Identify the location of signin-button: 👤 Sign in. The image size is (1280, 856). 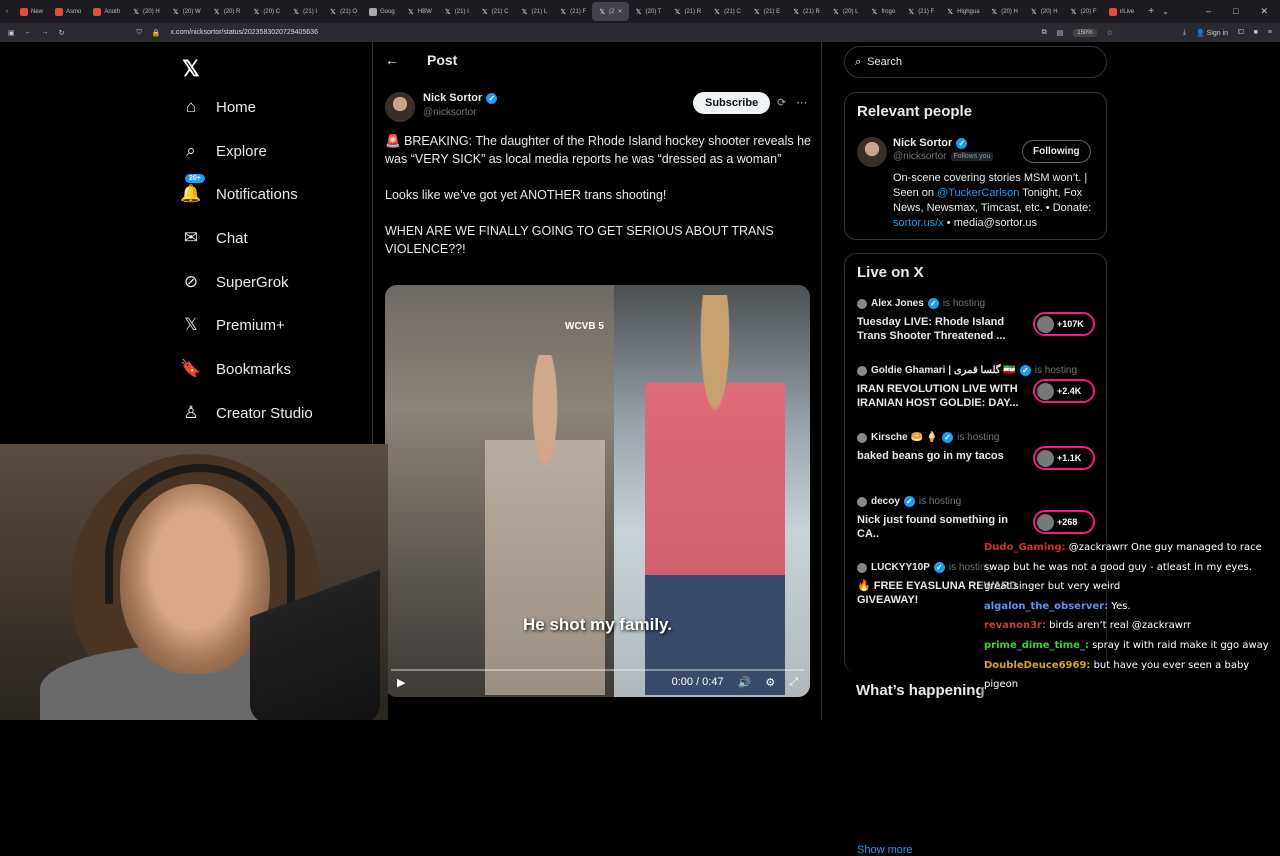
(1212, 33).